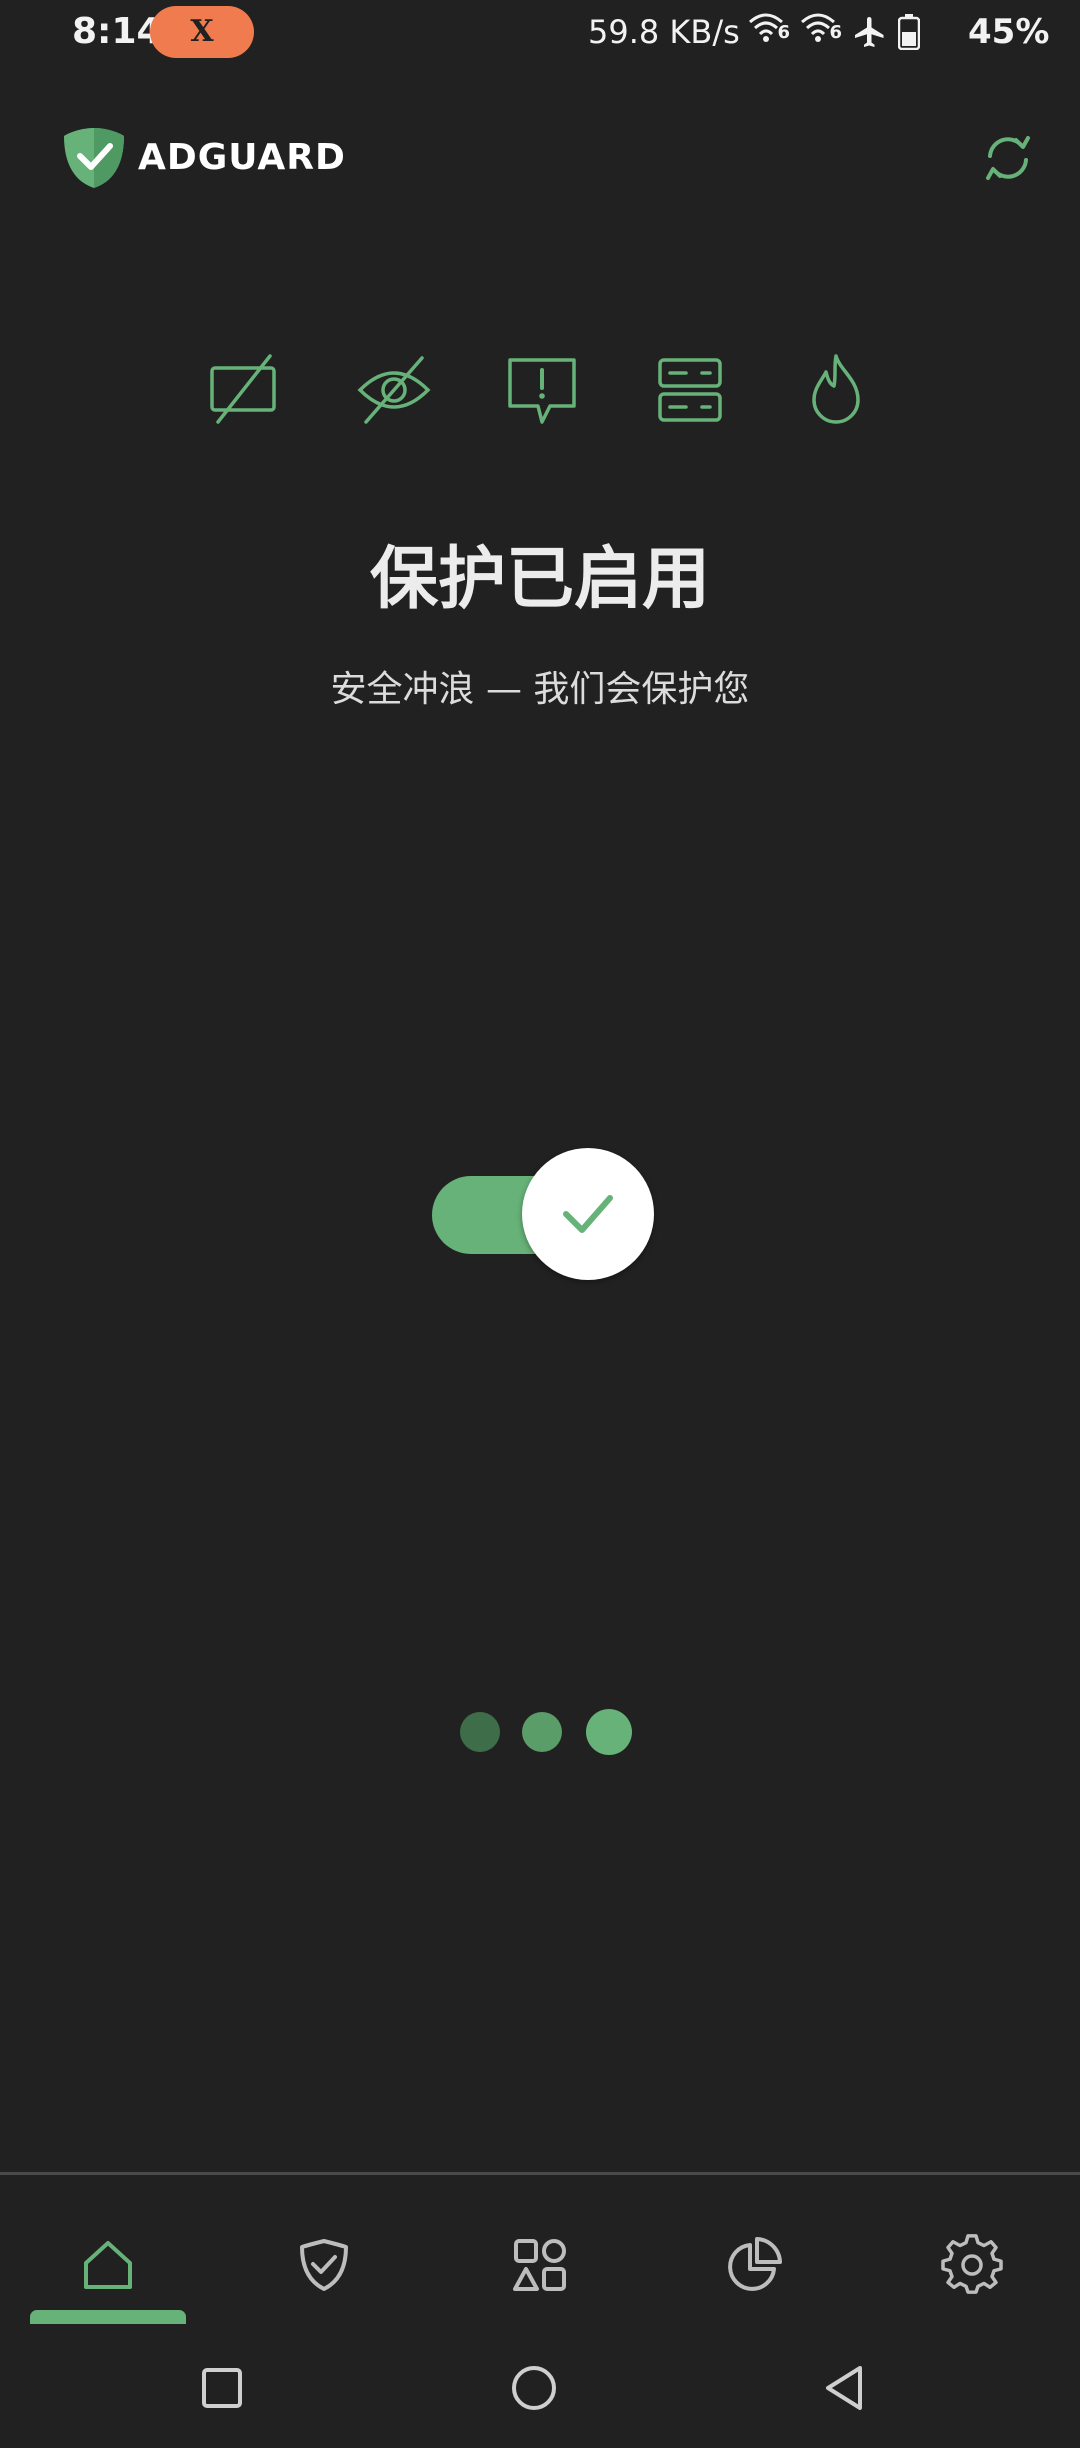 The height and width of the screenshot is (2448, 1080). I want to click on square-icon, so click(222, 2388).